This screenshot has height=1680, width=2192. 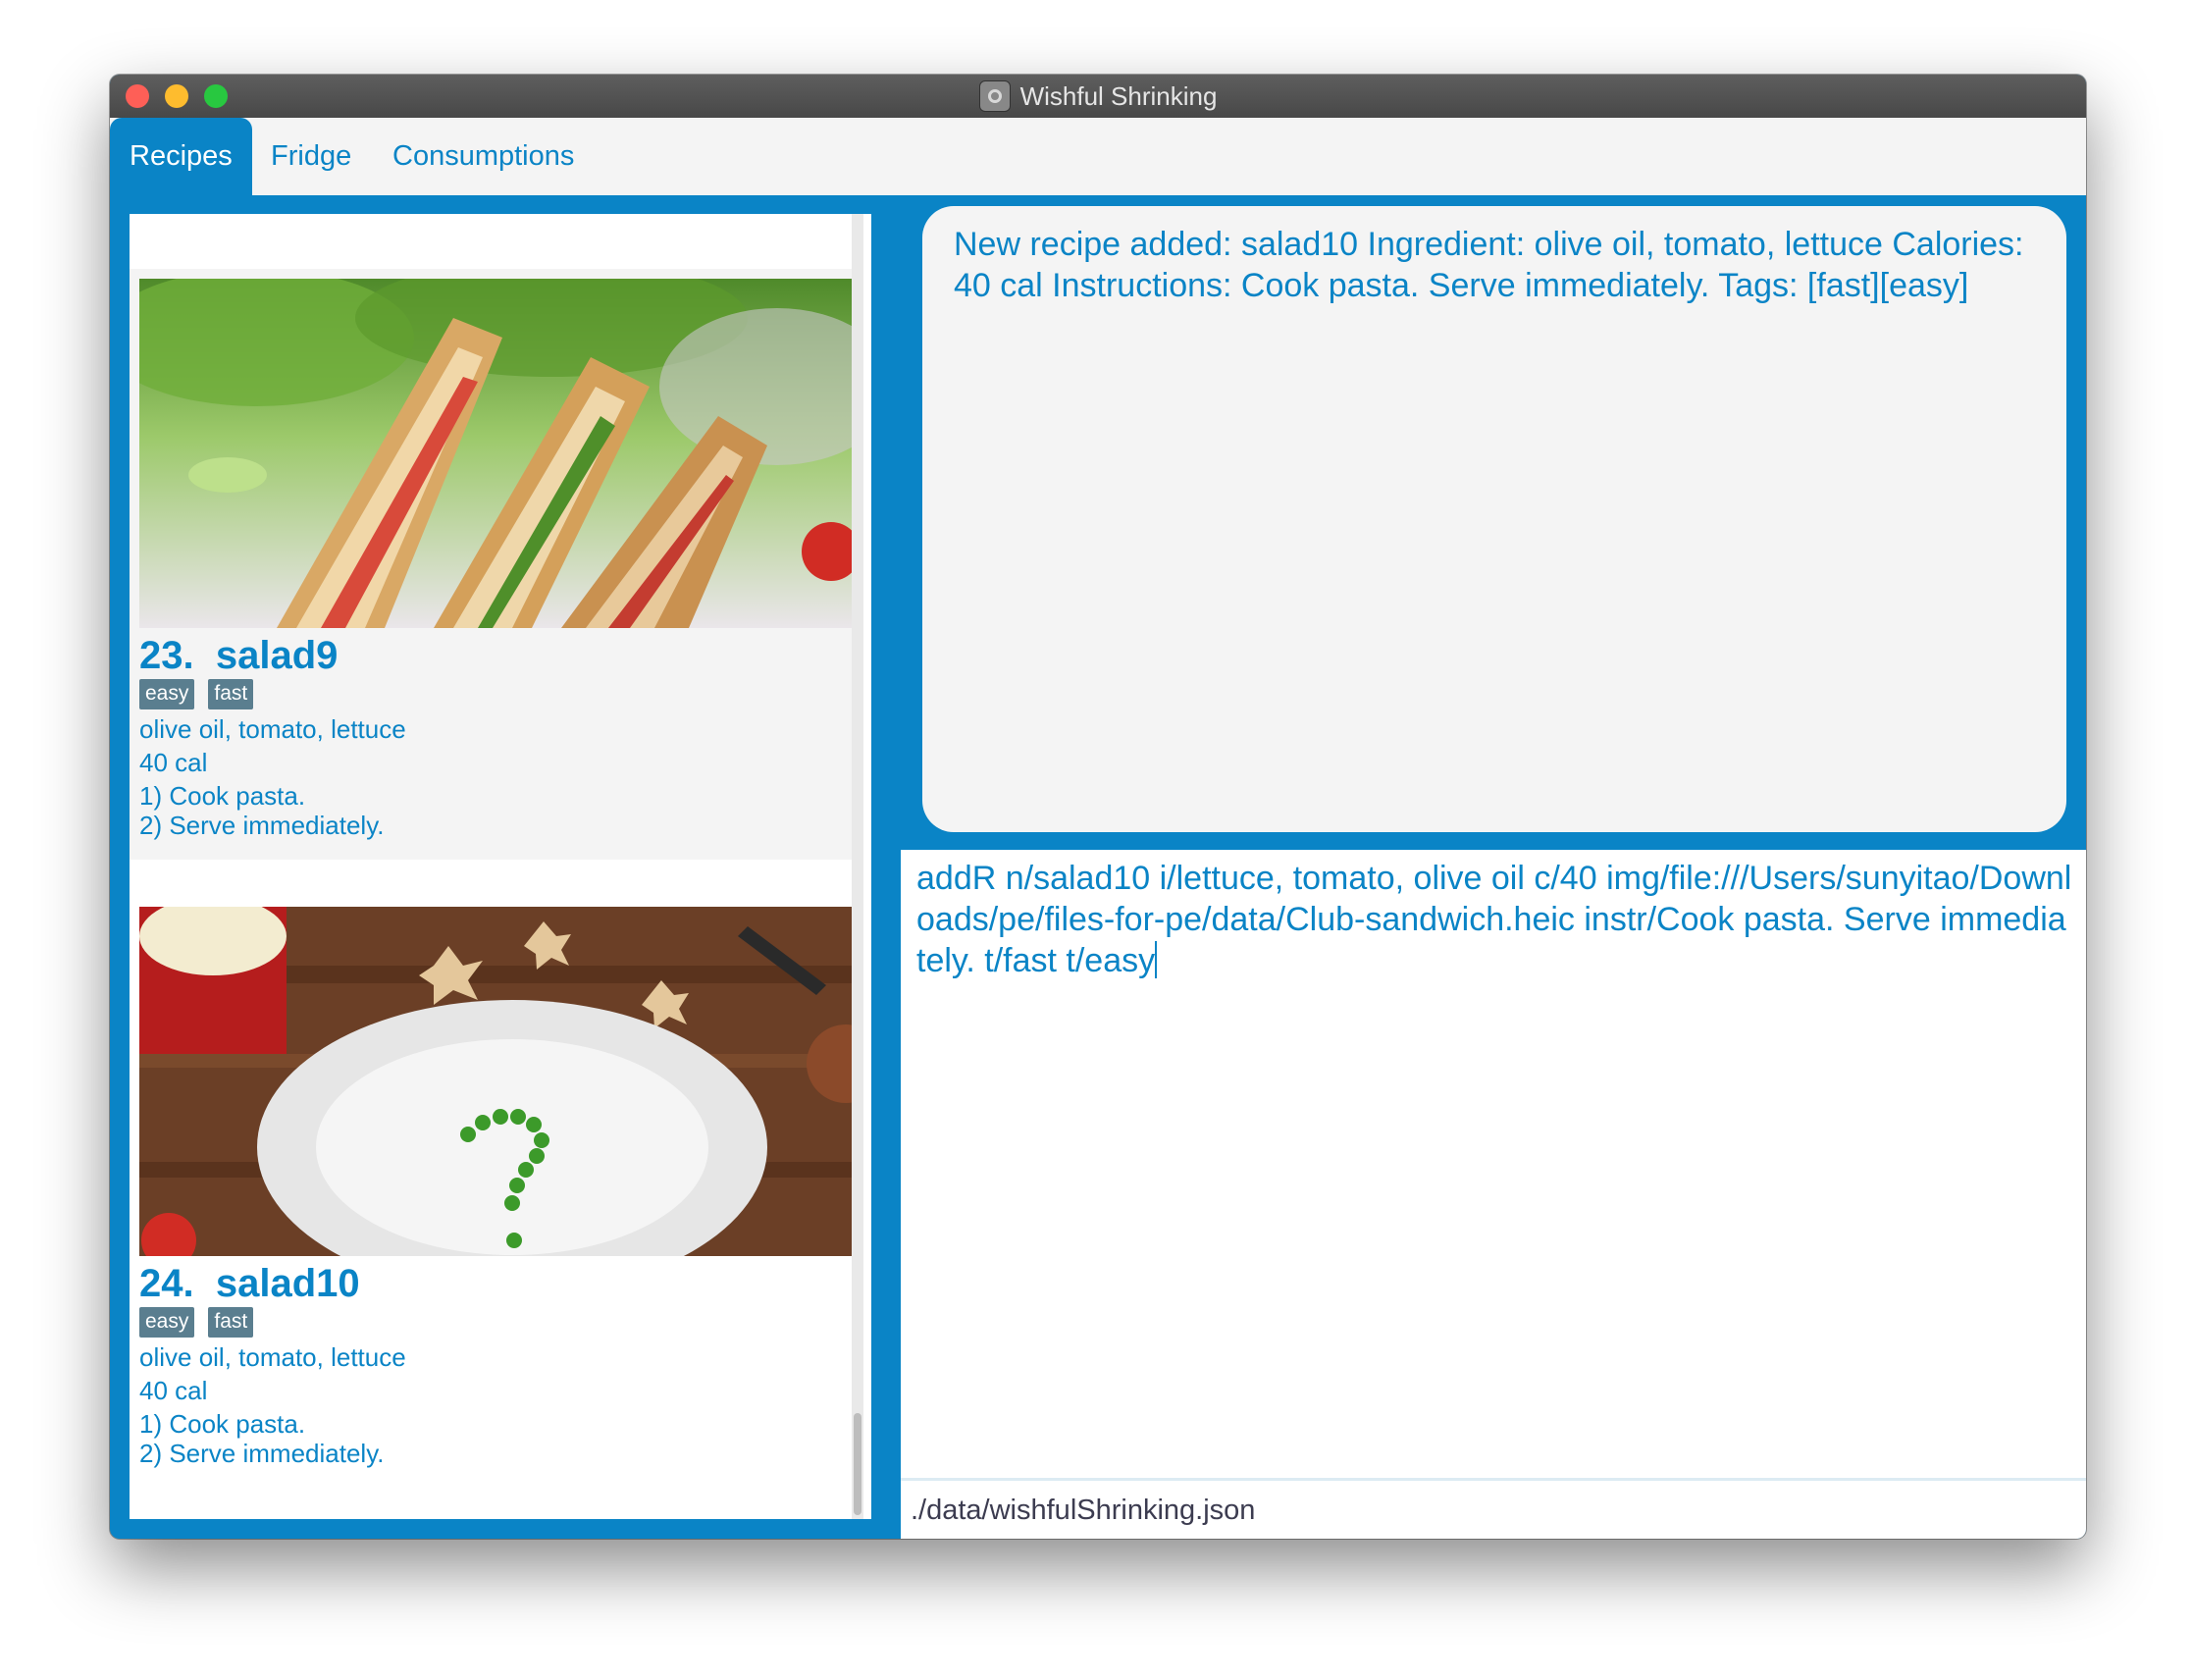 I want to click on text-caret, so click(x=1156, y=959).